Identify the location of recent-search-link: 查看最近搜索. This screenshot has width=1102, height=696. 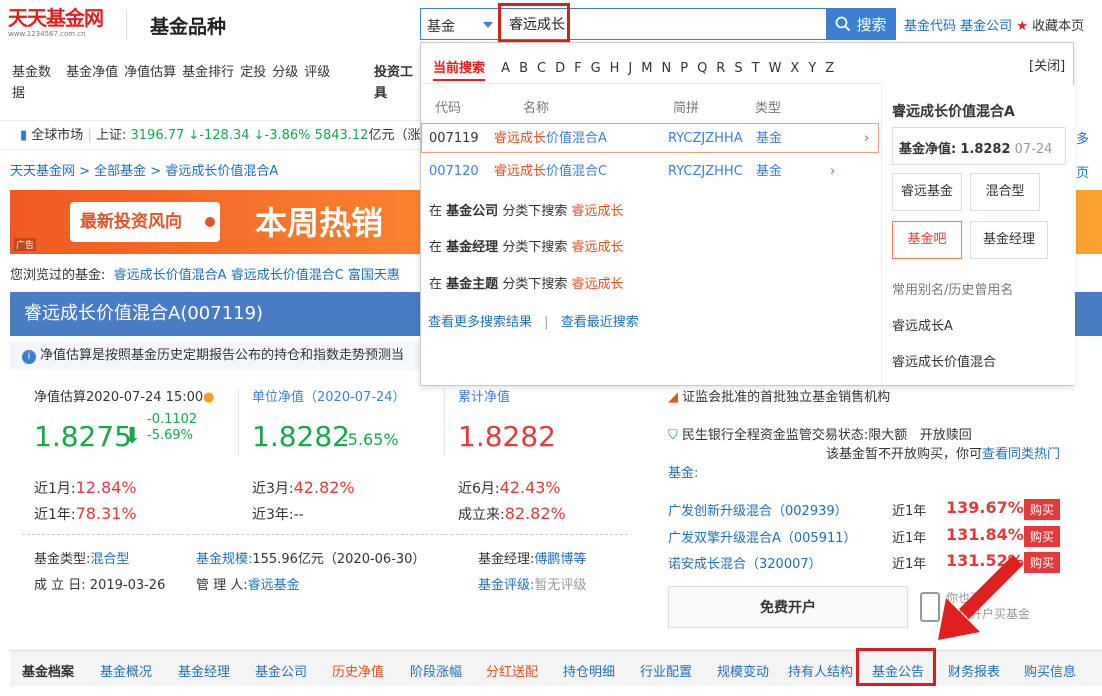
(600, 322).